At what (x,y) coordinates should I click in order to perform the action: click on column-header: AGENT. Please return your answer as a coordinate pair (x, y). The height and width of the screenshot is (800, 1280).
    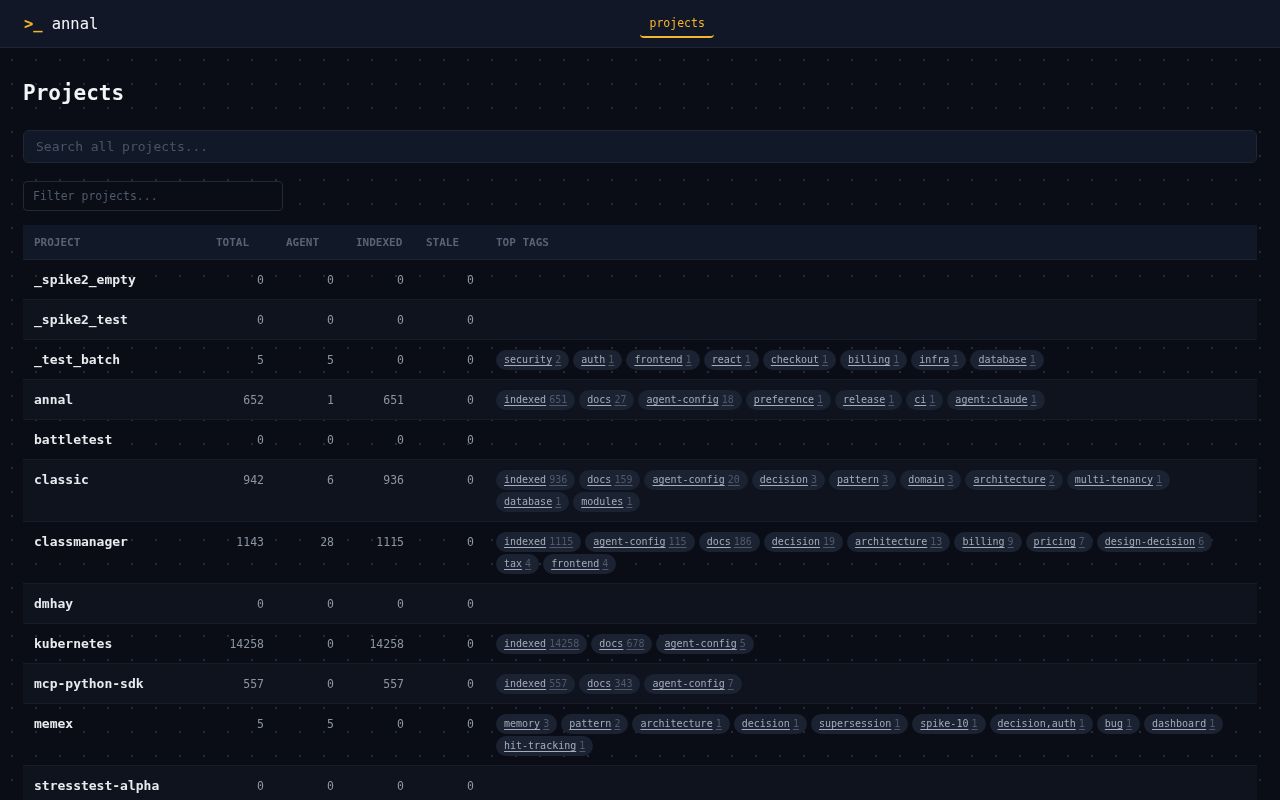
    Looking at the image, I should click on (310, 242).